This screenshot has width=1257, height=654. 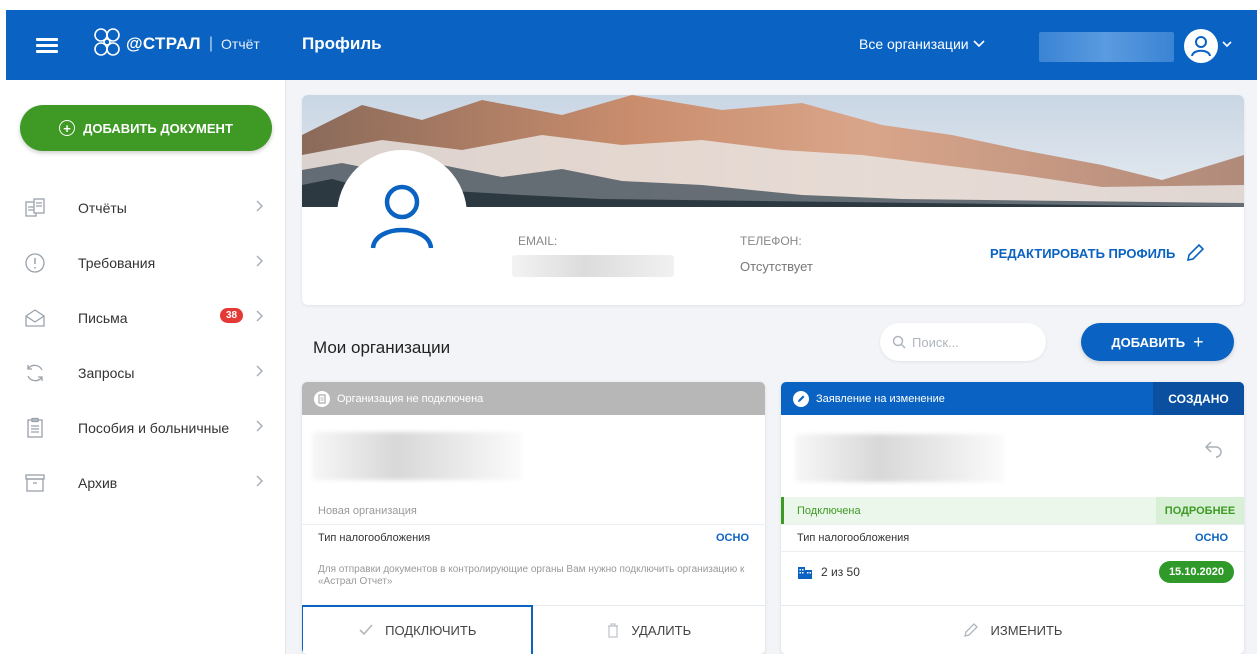 What do you see at coordinates (776, 266) in the screenshot?
I see `phone-value: Отсутствует` at bounding box center [776, 266].